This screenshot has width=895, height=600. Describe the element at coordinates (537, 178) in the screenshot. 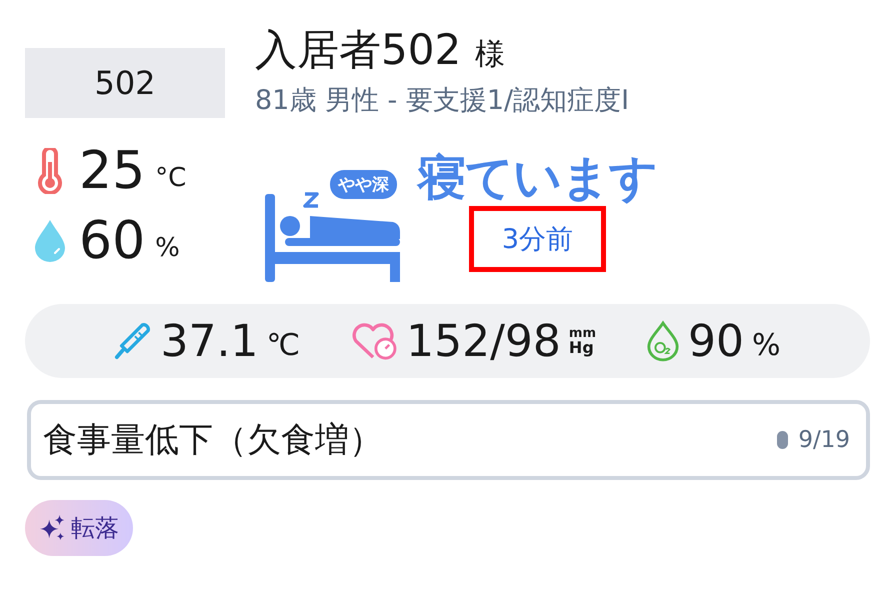

I see `sleep-status: 寝ています` at that location.